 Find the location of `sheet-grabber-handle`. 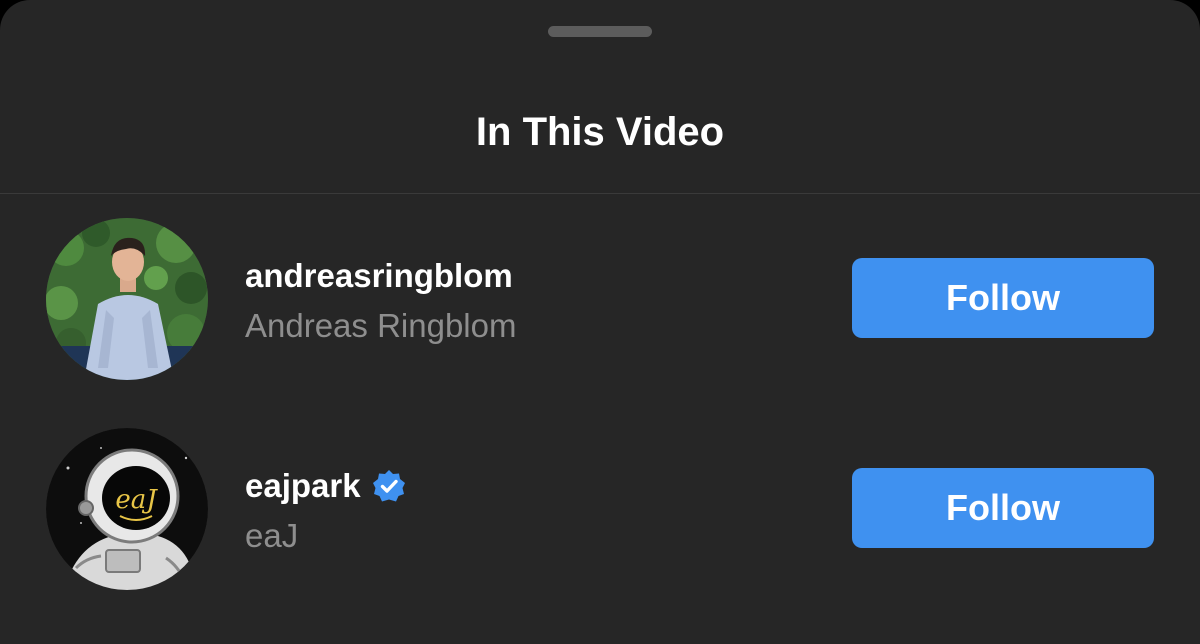

sheet-grabber-handle is located at coordinates (600, 31).